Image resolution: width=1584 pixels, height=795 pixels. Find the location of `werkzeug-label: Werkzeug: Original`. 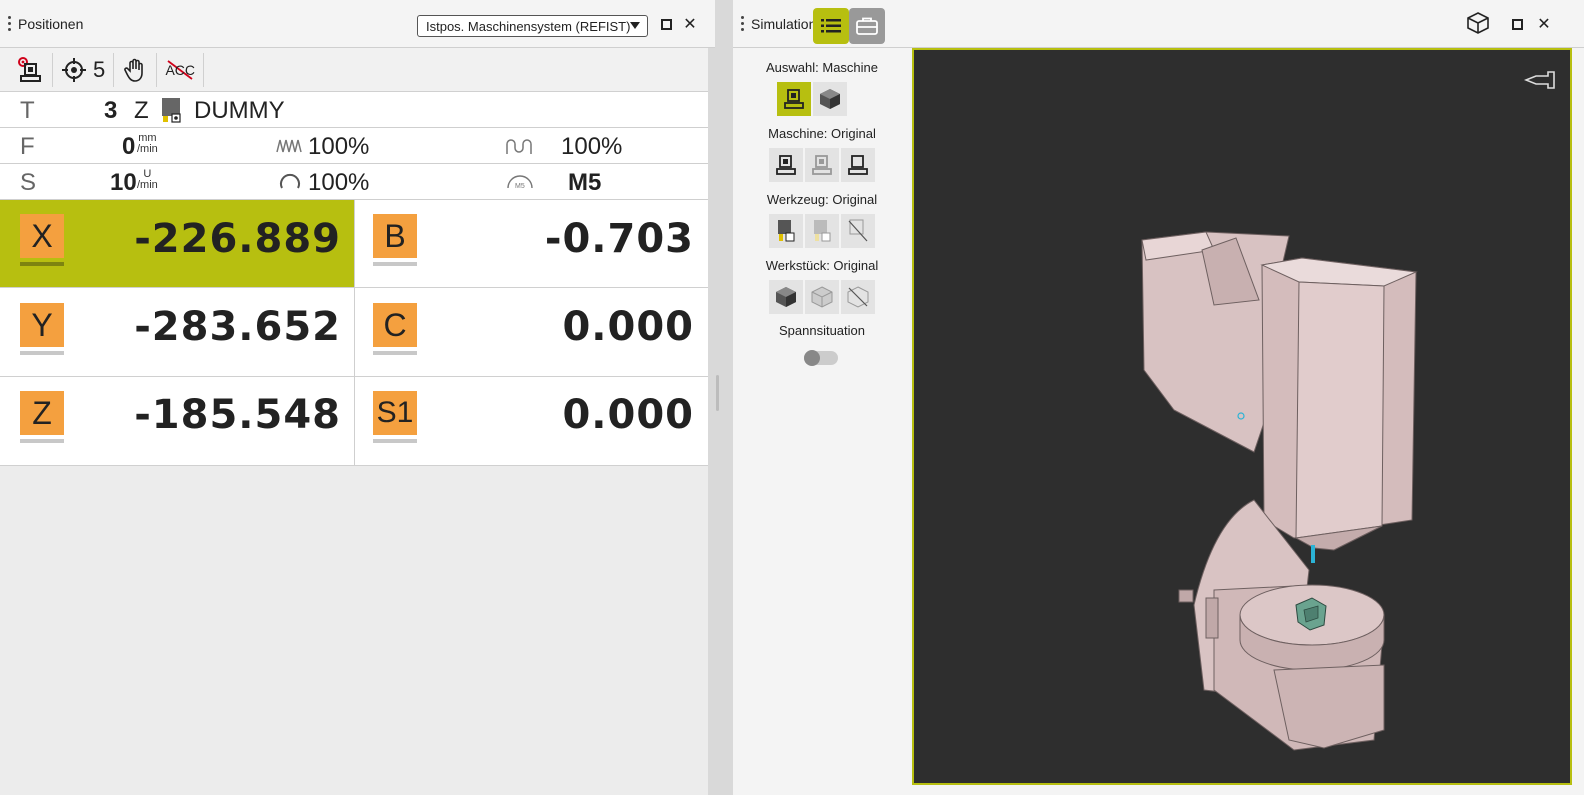

werkzeug-label: Werkzeug: Original is located at coordinates (822, 199).